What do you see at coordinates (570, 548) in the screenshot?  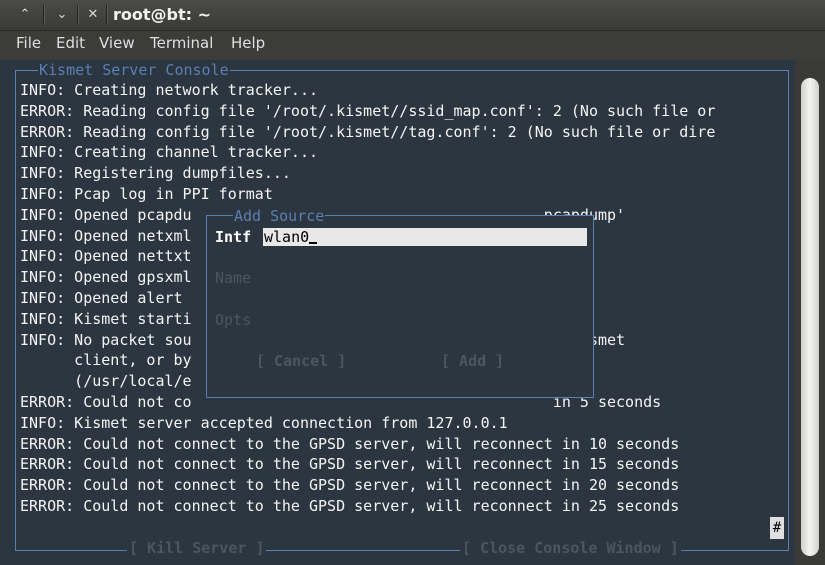 I see `close-console-button: [ Close Console Window ]` at bounding box center [570, 548].